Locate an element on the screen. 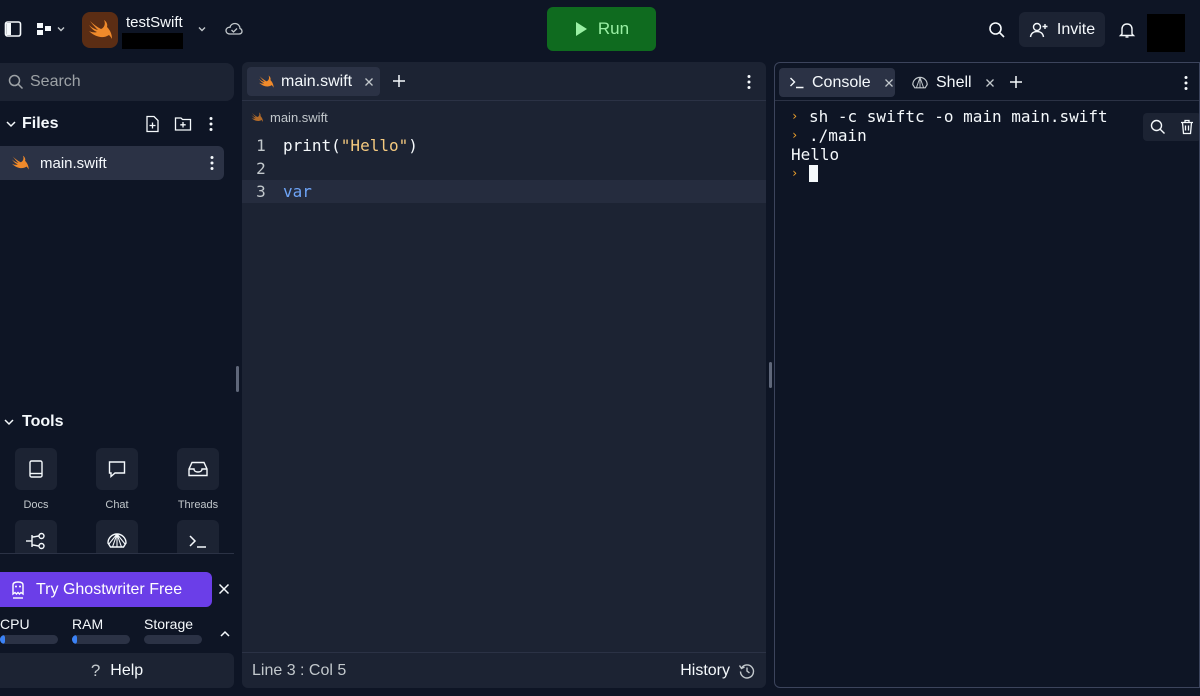 The height and width of the screenshot is (696, 1200). breadcrumb: main.swift is located at coordinates (289, 117).